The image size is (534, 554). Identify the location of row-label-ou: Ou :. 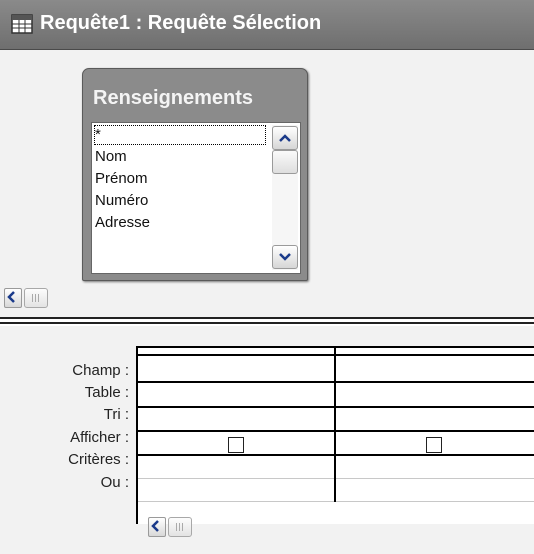
(114, 482).